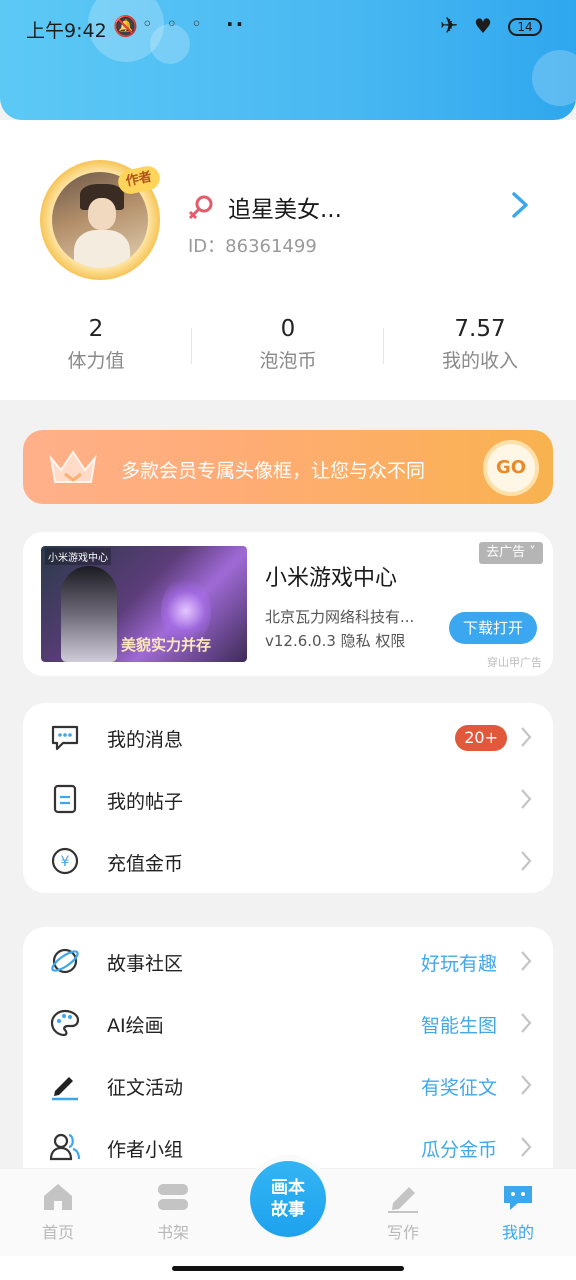 The height and width of the screenshot is (1280, 576). I want to click on go-button: GO, so click(511, 468).